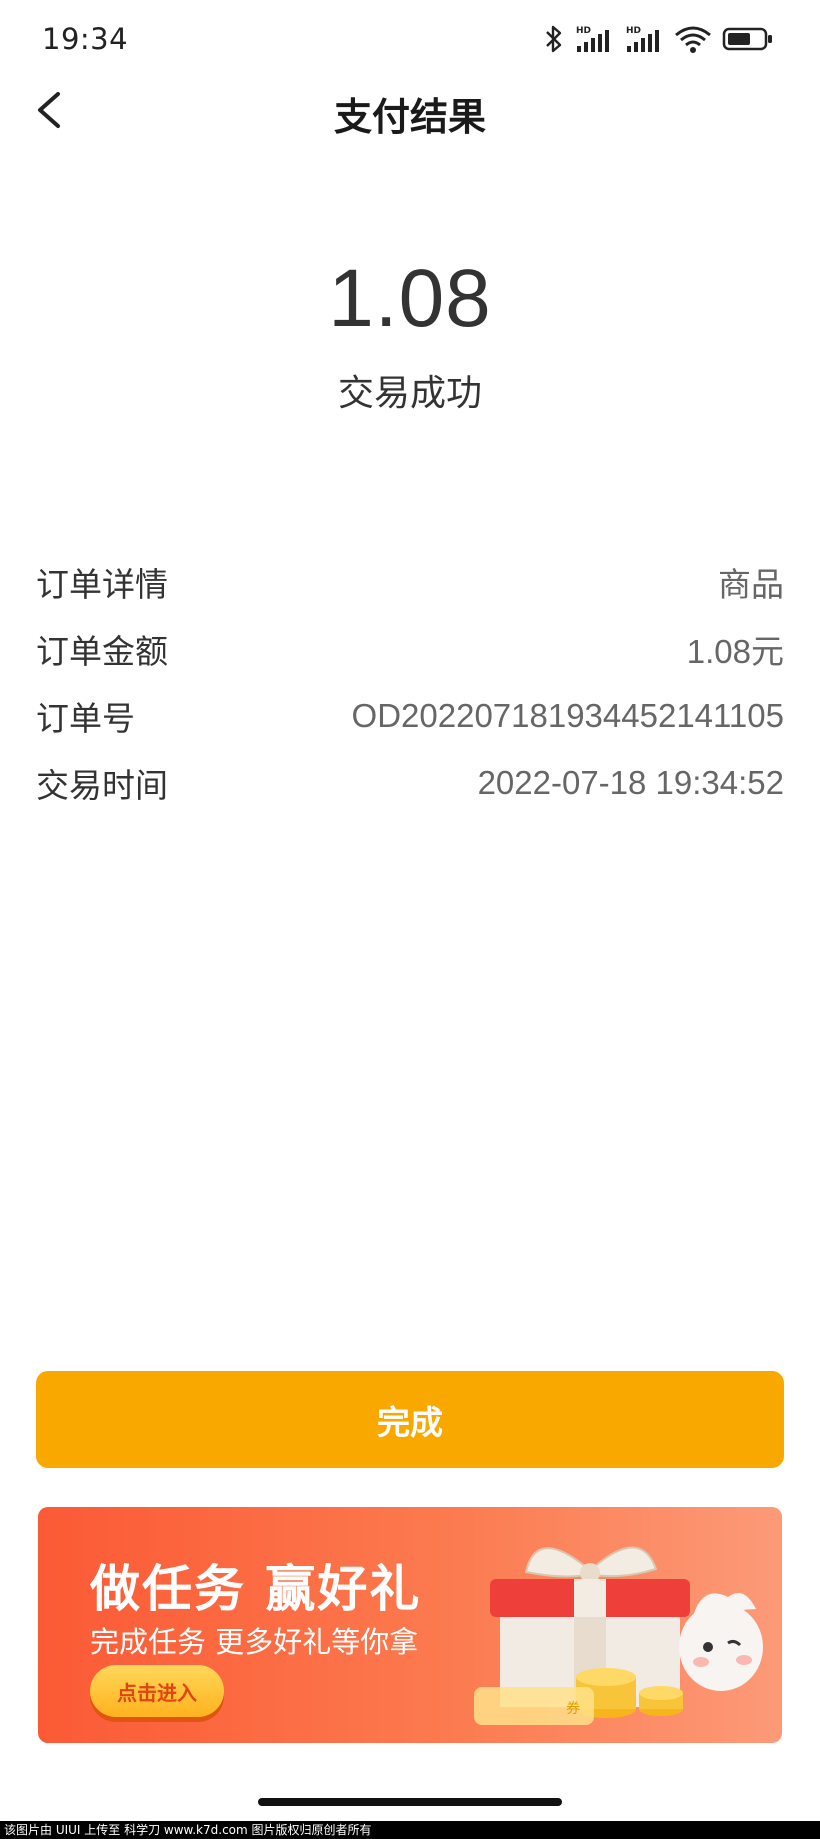  What do you see at coordinates (410, 1802) in the screenshot?
I see `home-indicator` at bounding box center [410, 1802].